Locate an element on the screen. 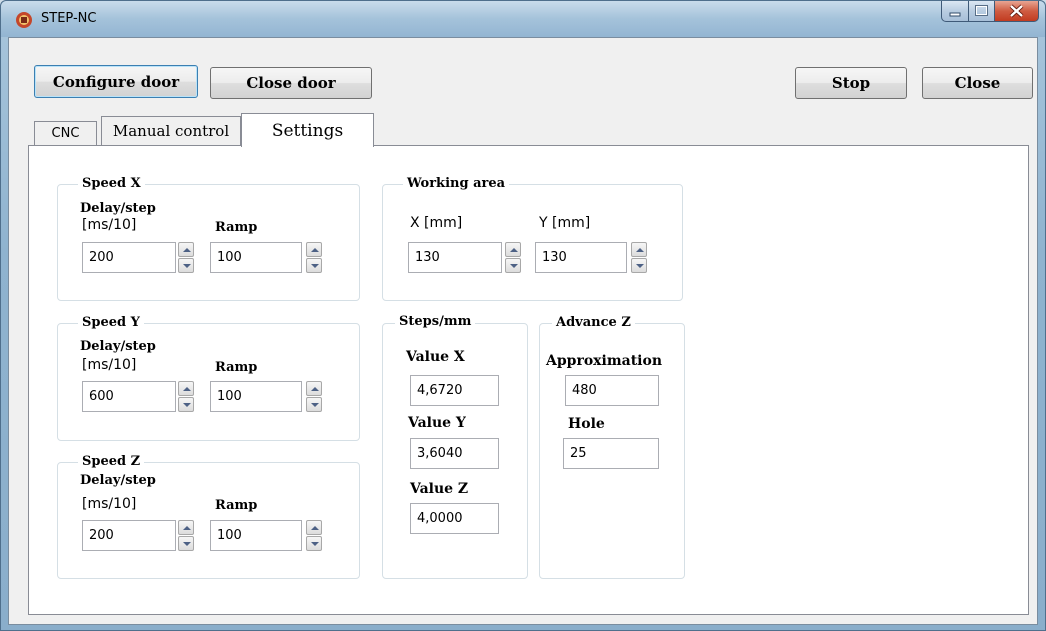  value-y-input: 3,6040 is located at coordinates (454, 453).